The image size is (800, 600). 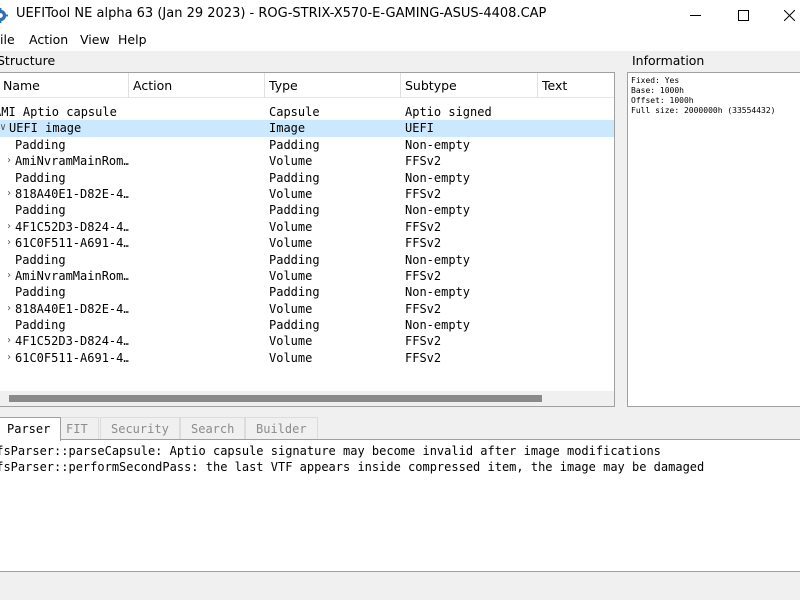 I want to click on tab-security: Security, so click(x=140, y=428).